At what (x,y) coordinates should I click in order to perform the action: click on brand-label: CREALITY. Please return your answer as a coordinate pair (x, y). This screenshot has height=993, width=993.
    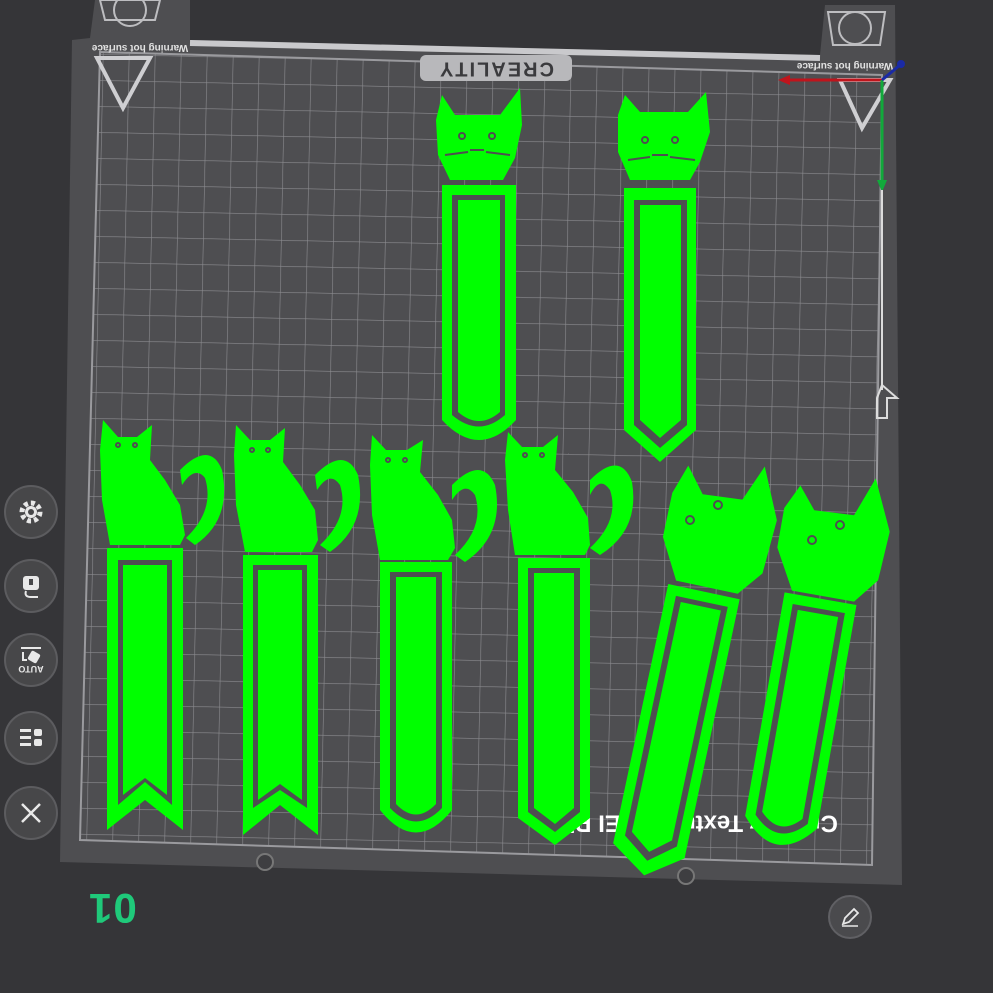
    Looking at the image, I should click on (496, 69).